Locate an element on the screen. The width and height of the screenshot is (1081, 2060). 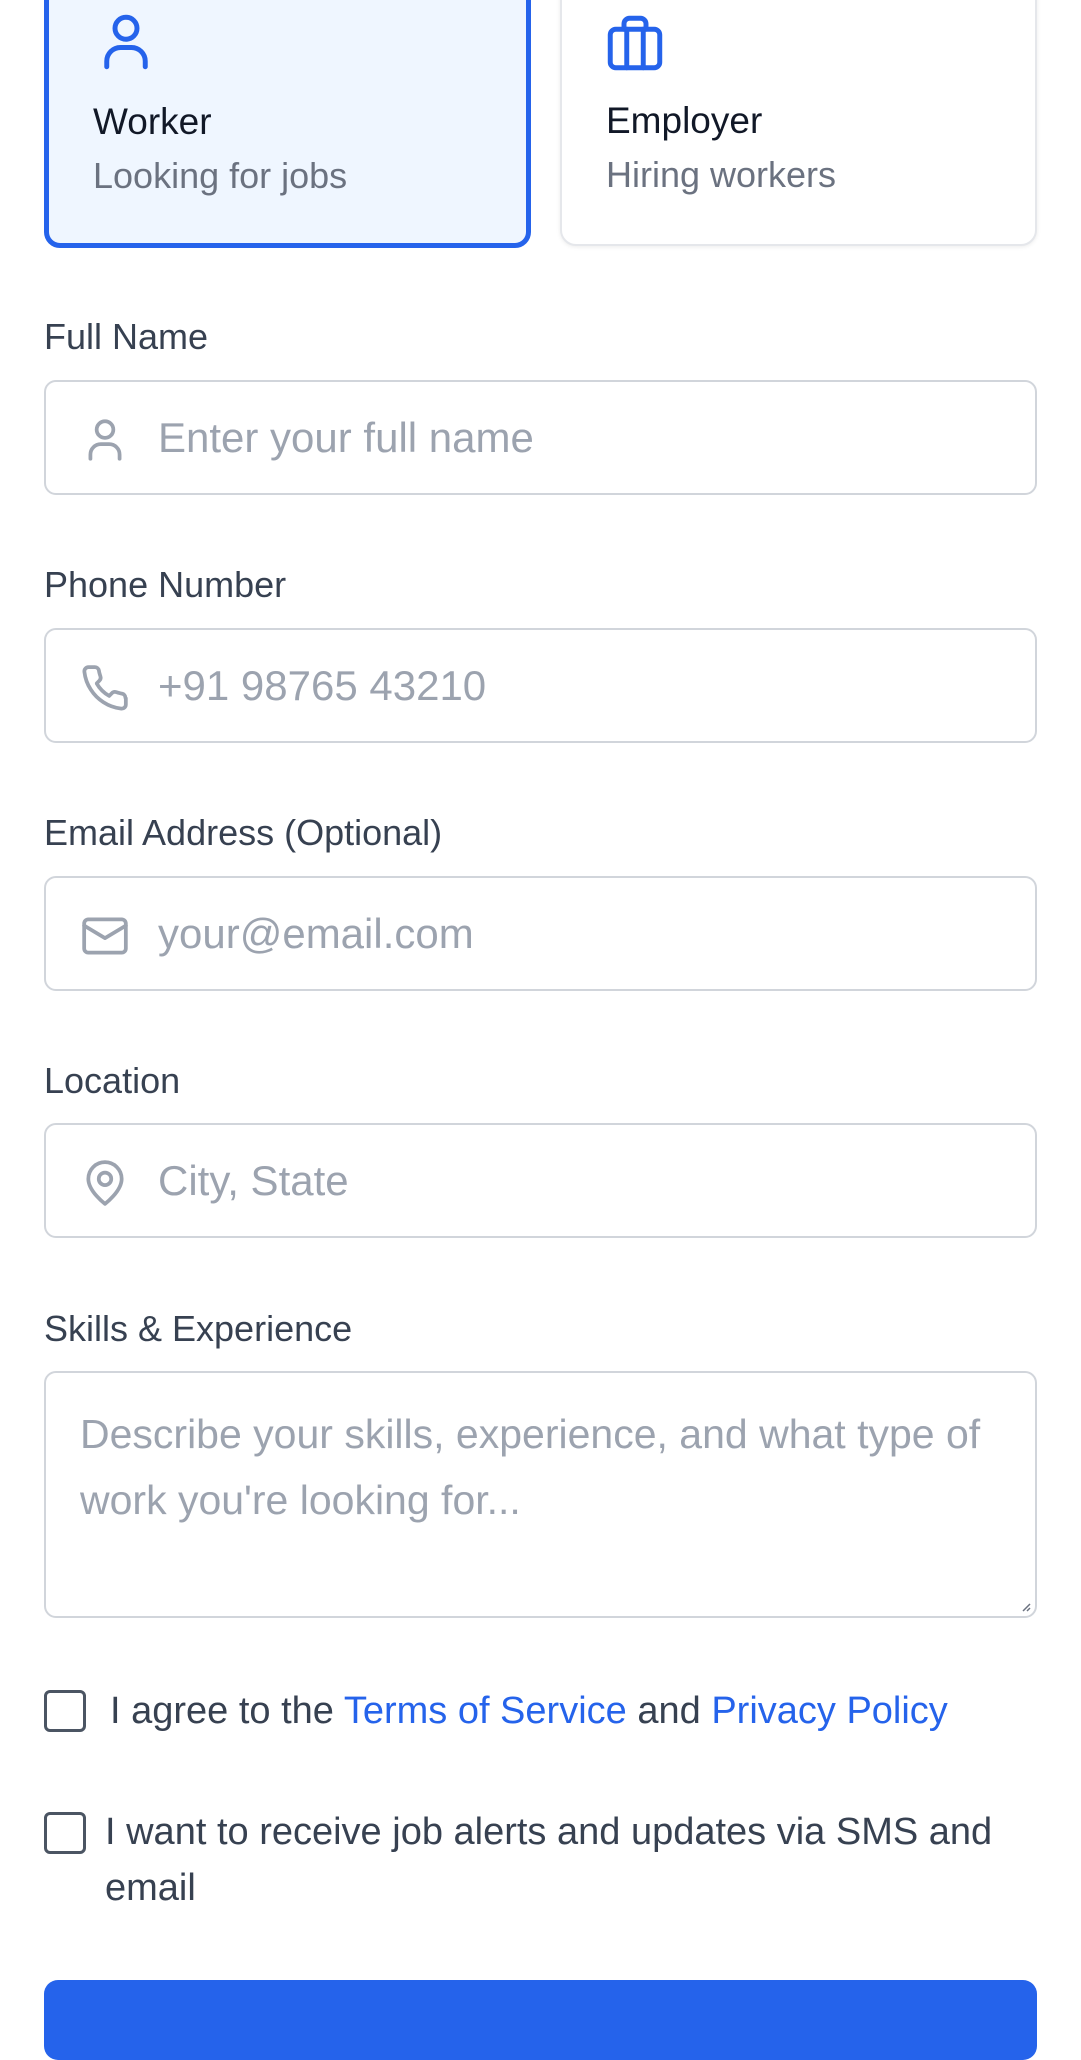
location-field is located at coordinates (540, 1180).